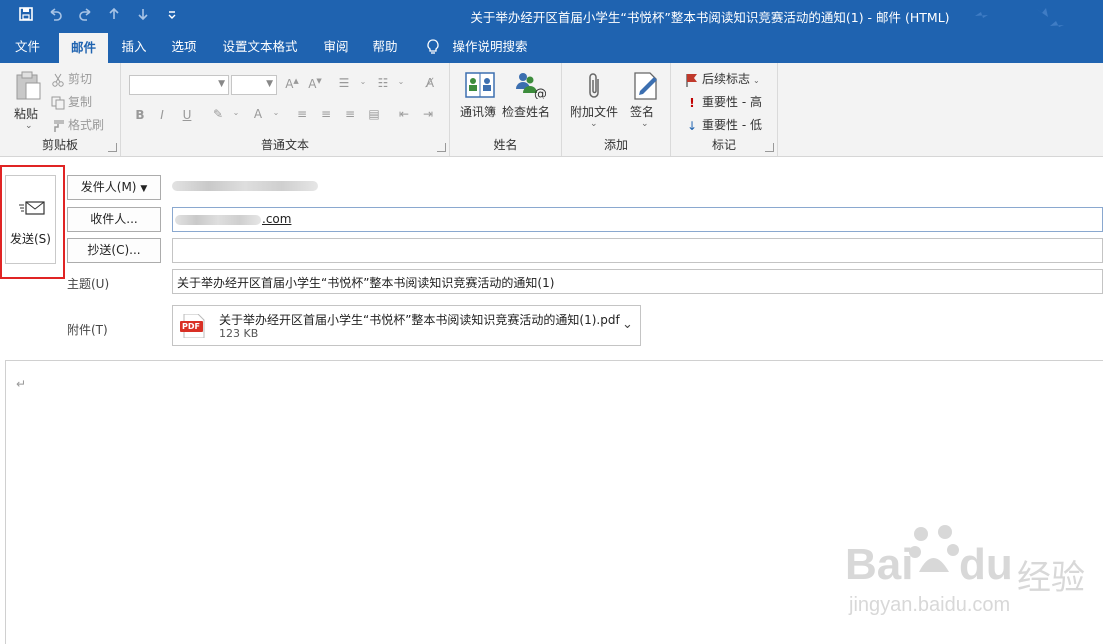  I want to click on copy-button: 复制, so click(71, 101).